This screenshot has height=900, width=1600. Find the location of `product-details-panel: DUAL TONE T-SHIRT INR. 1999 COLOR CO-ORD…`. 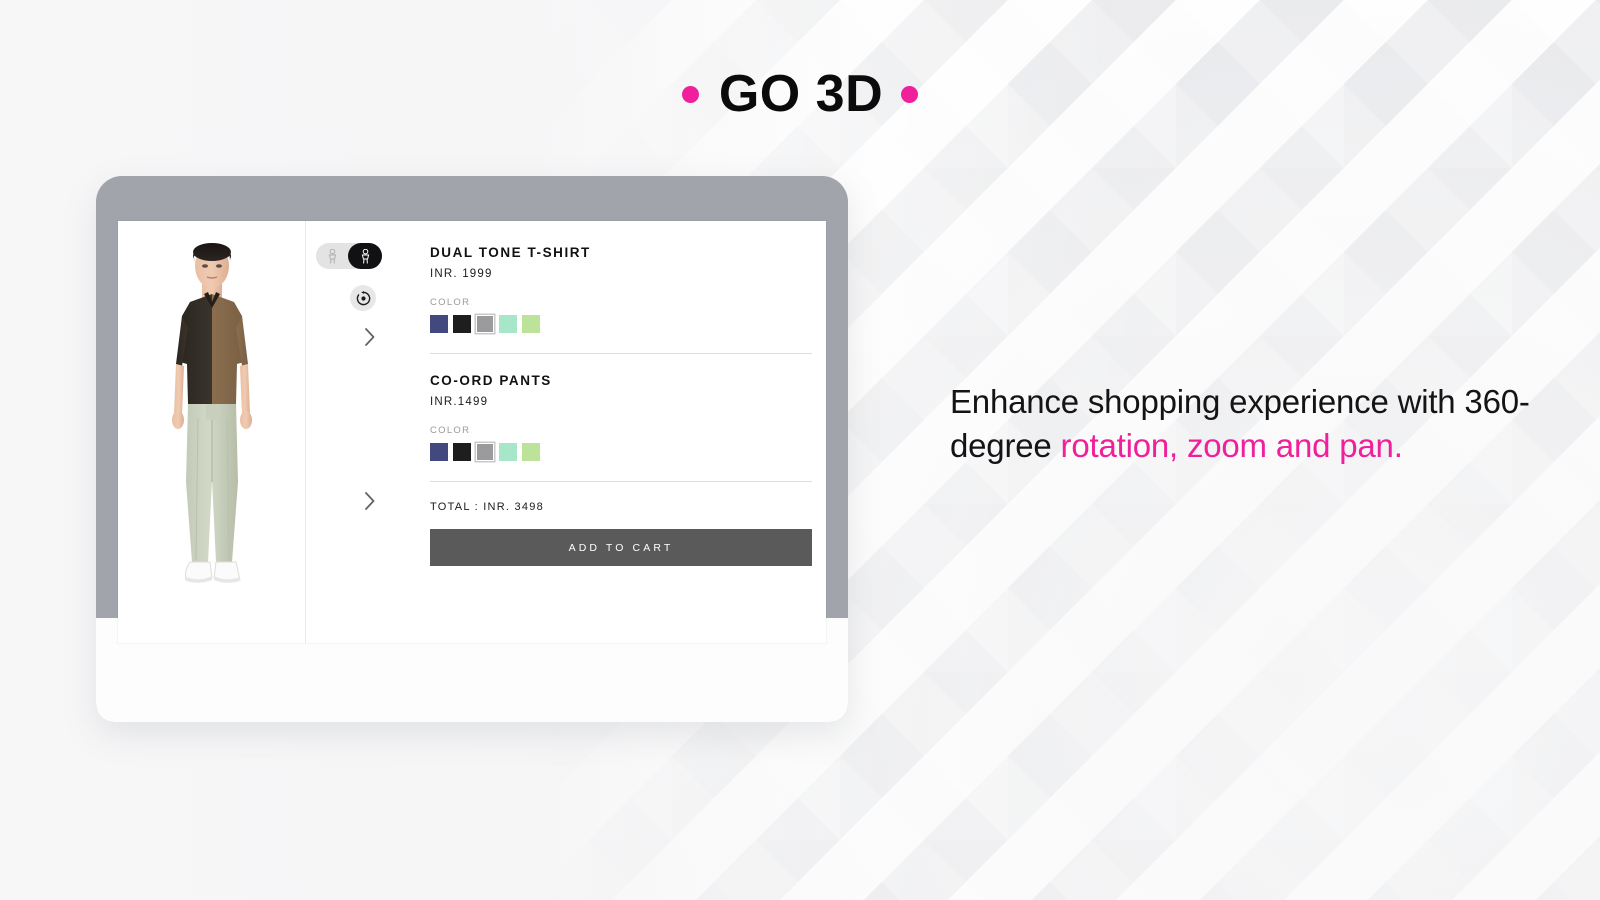

product-details-panel: DUAL TONE T-SHIRT INR. 1999 COLOR CO-ORD… is located at coordinates (628, 432).